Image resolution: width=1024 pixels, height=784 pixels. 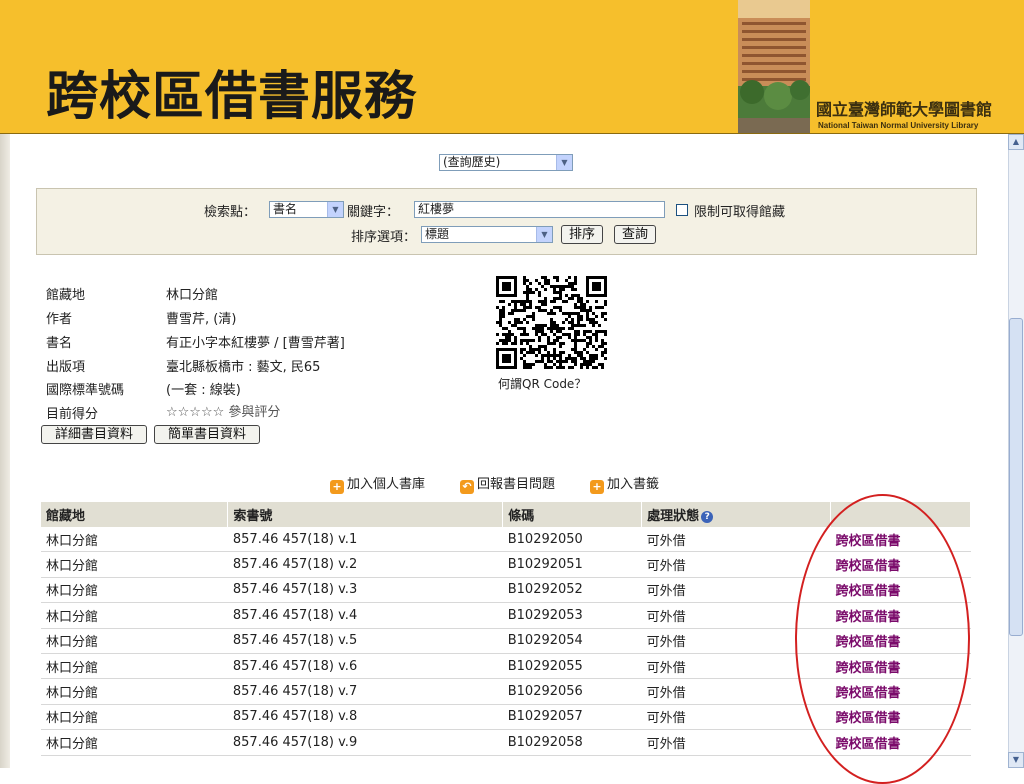 I want to click on record-label-rating: 目前得分, so click(x=72, y=414).